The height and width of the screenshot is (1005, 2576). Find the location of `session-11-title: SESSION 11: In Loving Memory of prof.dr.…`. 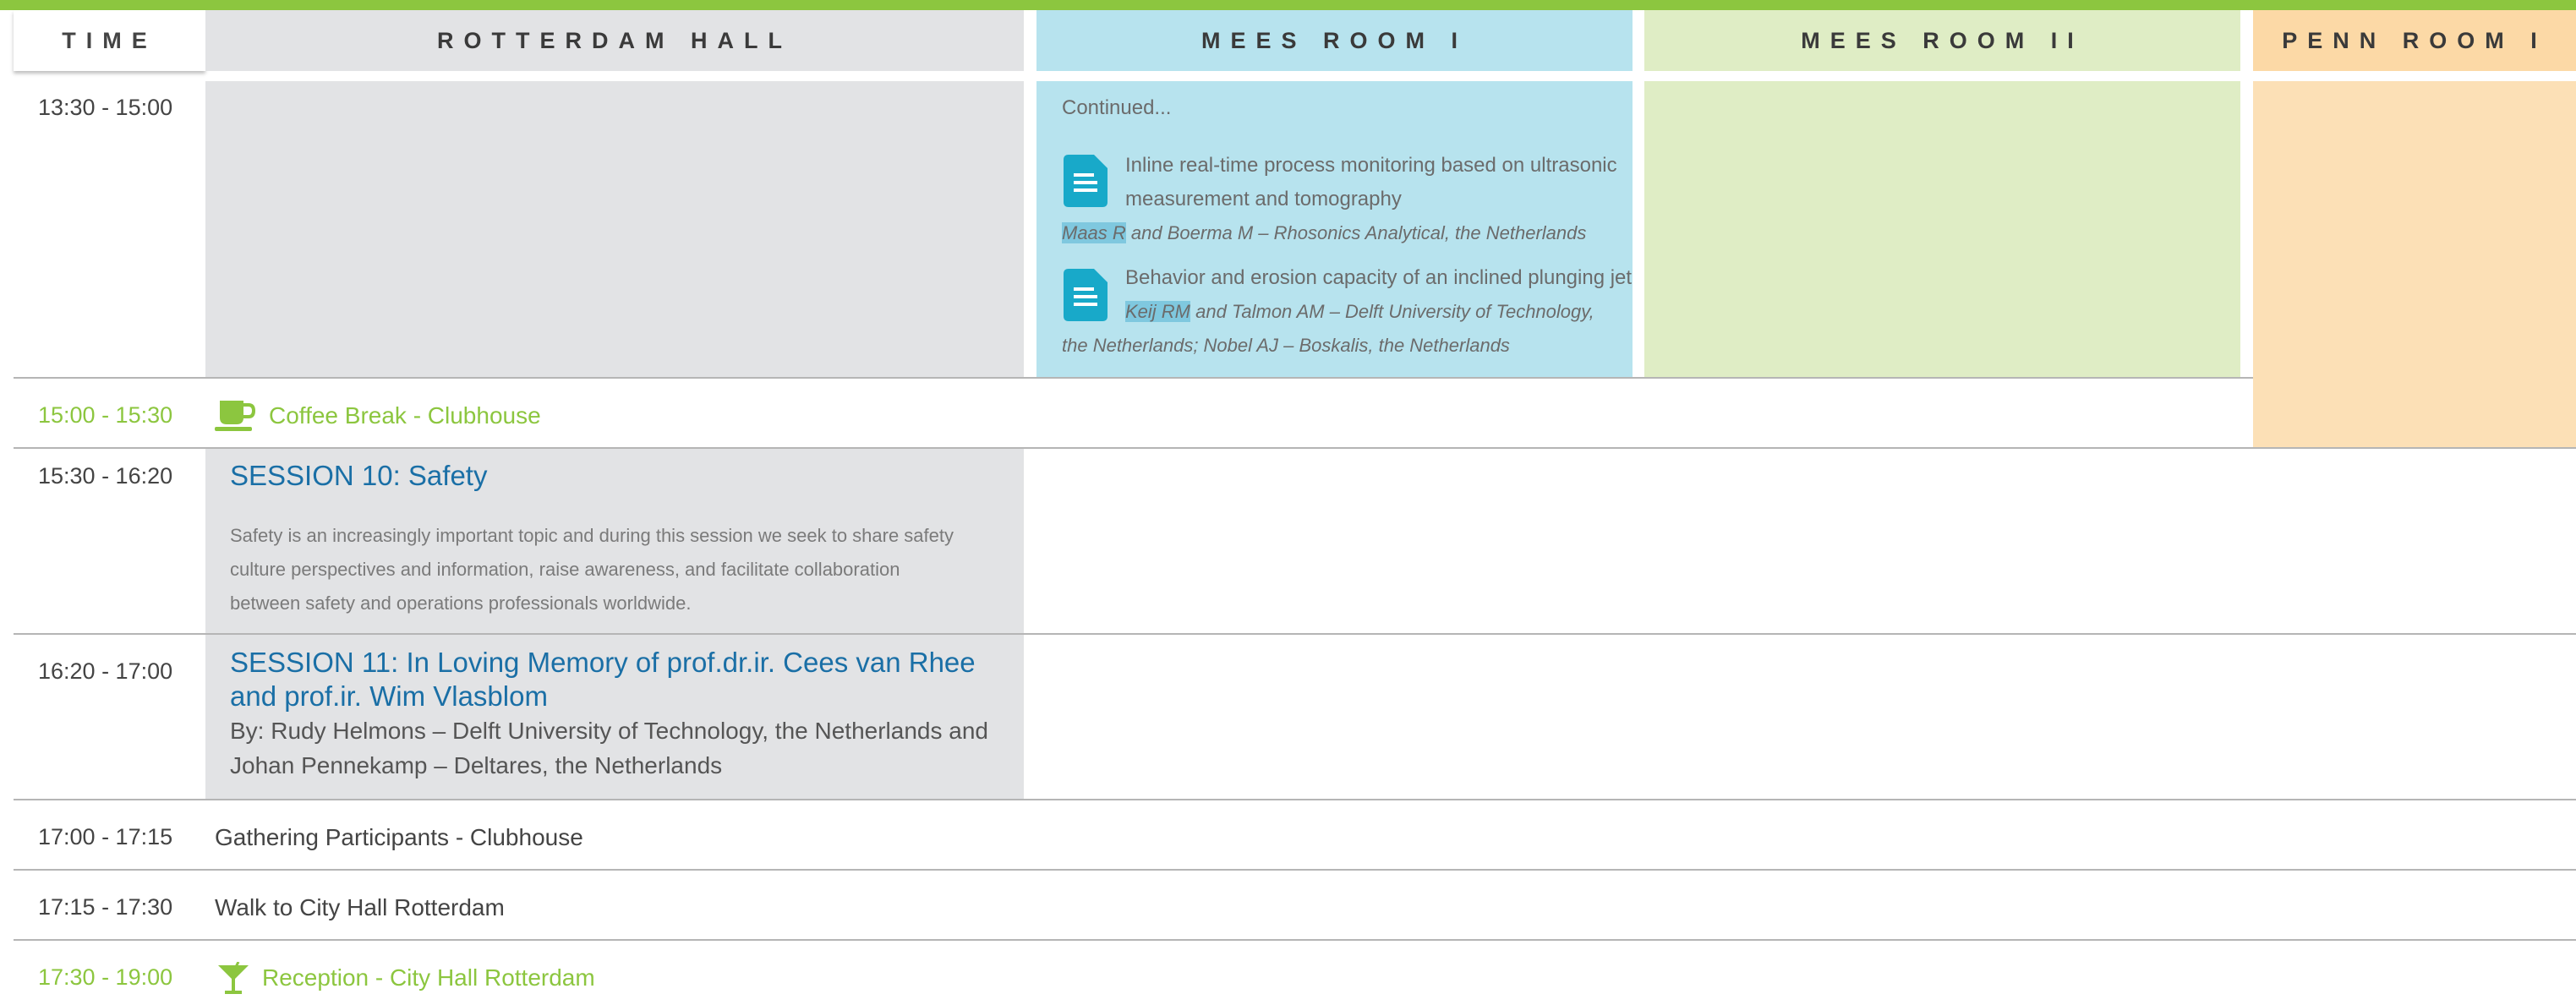

session-11-title: SESSION 11: In Loving Memory of prof.dr.… is located at coordinates (623, 679).